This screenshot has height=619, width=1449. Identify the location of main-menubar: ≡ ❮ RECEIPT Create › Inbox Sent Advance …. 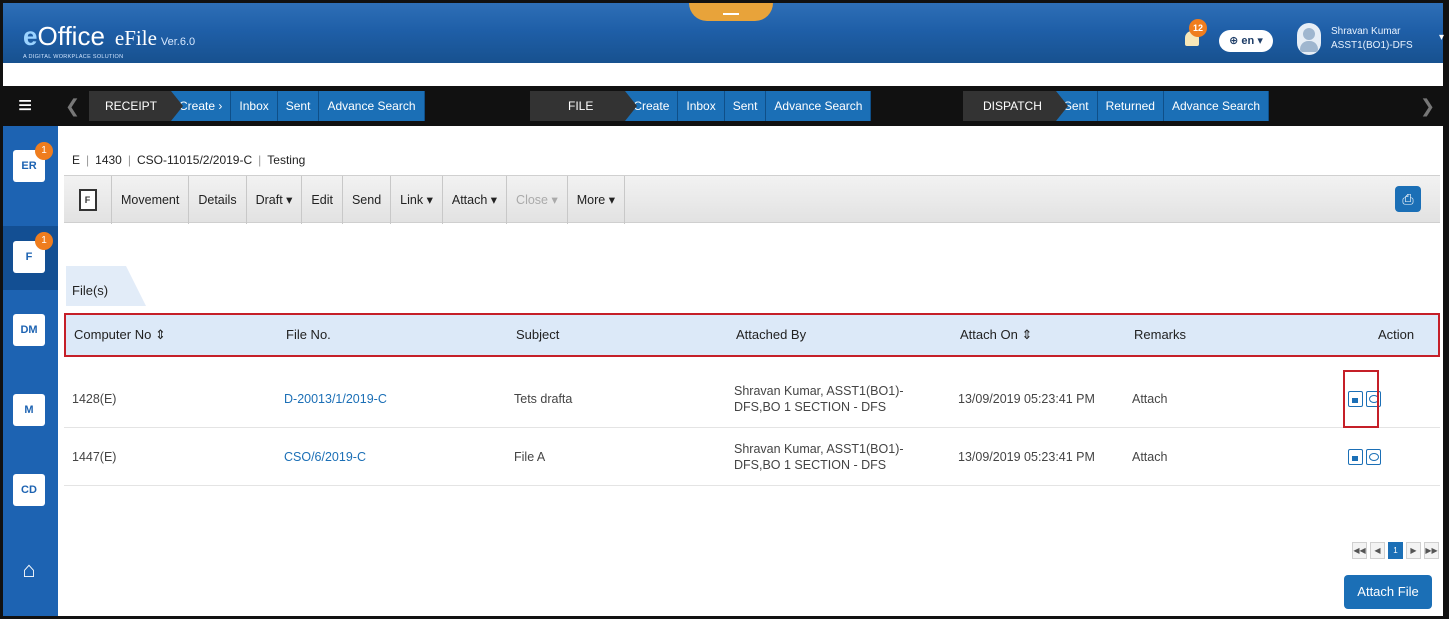
(723, 106).